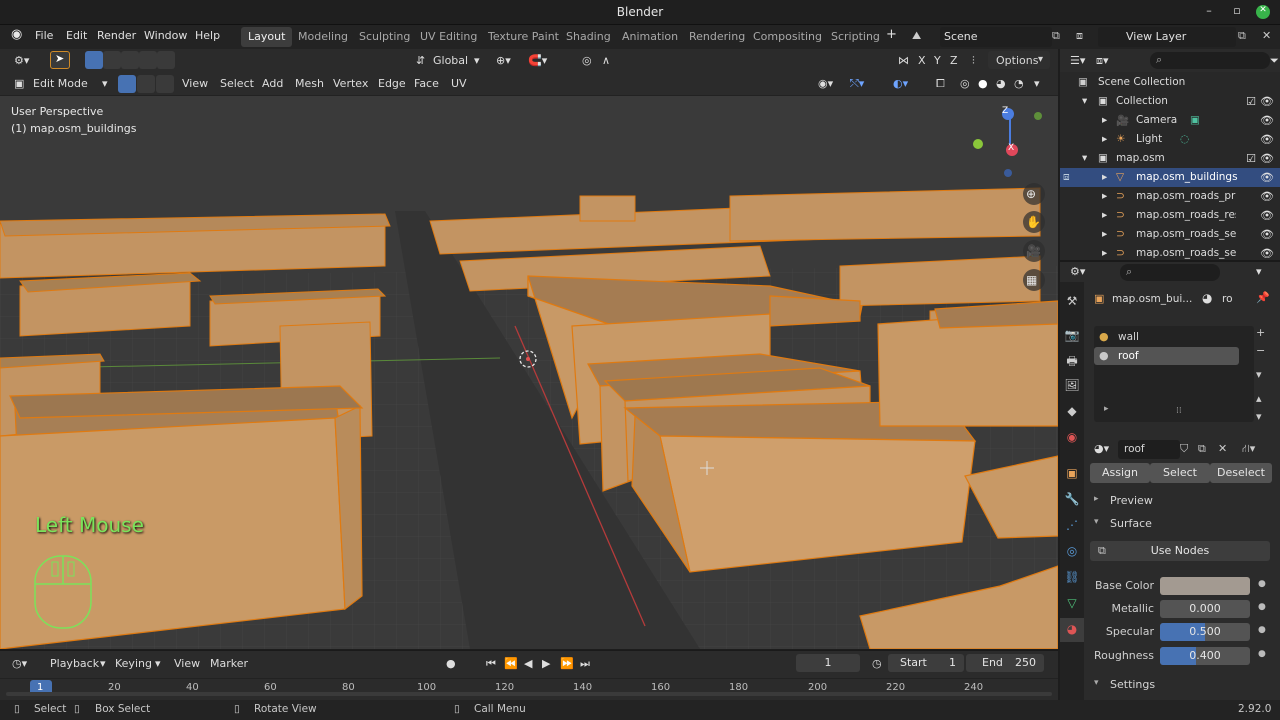  What do you see at coordinates (459, 83) in the screenshot?
I see `menu-uv: UV` at bounding box center [459, 83].